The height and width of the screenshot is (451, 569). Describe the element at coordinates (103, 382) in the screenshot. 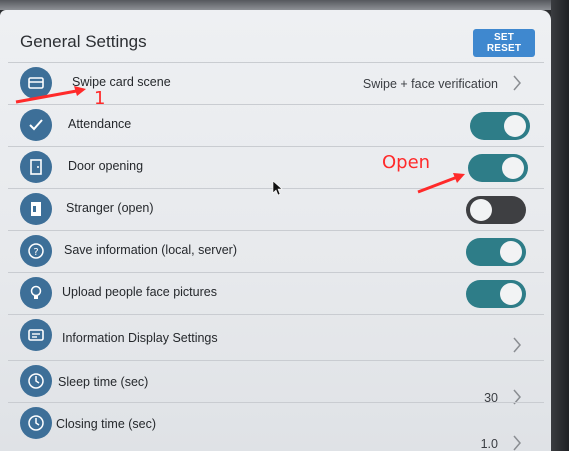

I see `setting-label: Sleep time (sec)` at that location.